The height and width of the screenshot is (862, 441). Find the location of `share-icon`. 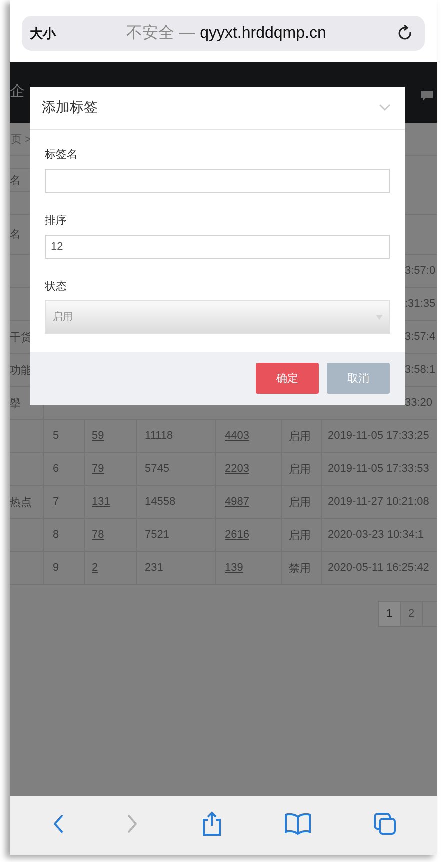

share-icon is located at coordinates (211, 823).